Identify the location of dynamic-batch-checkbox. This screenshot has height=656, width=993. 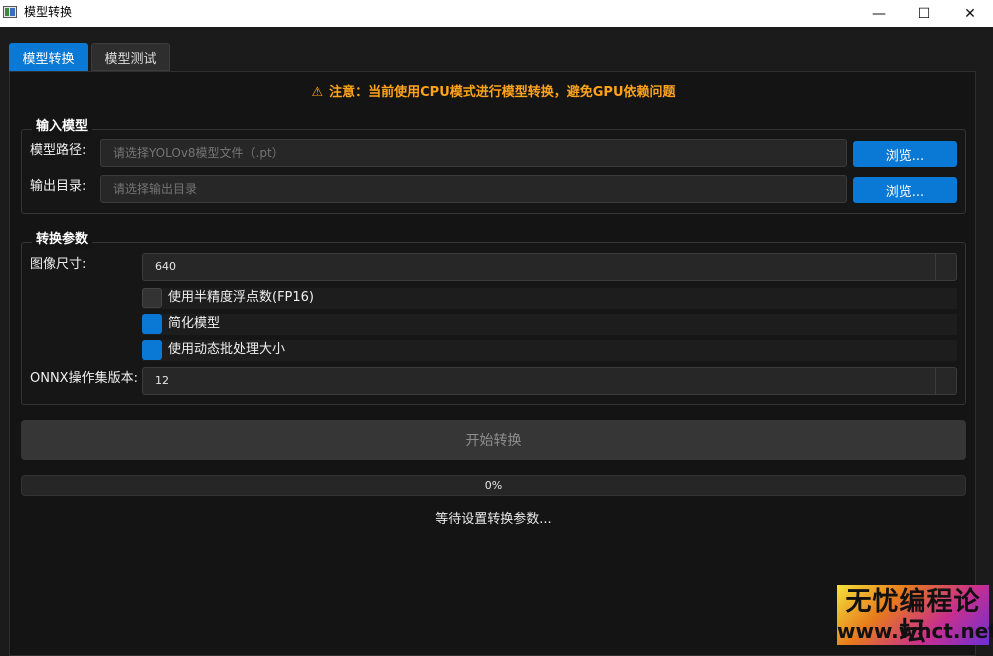
(152, 350).